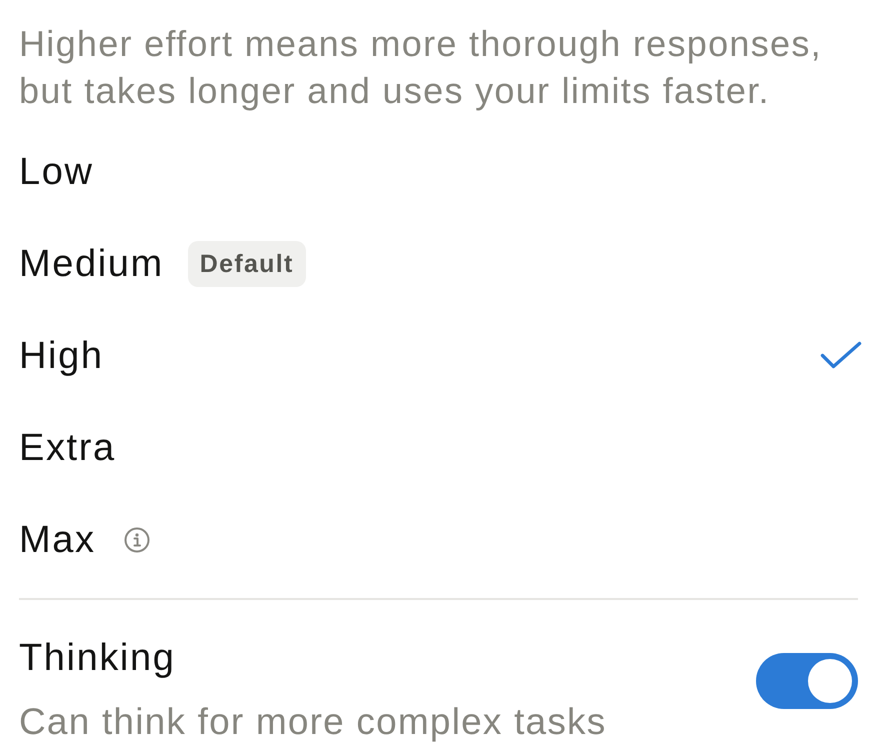  I want to click on effort-option: Extra, so click(438, 448).